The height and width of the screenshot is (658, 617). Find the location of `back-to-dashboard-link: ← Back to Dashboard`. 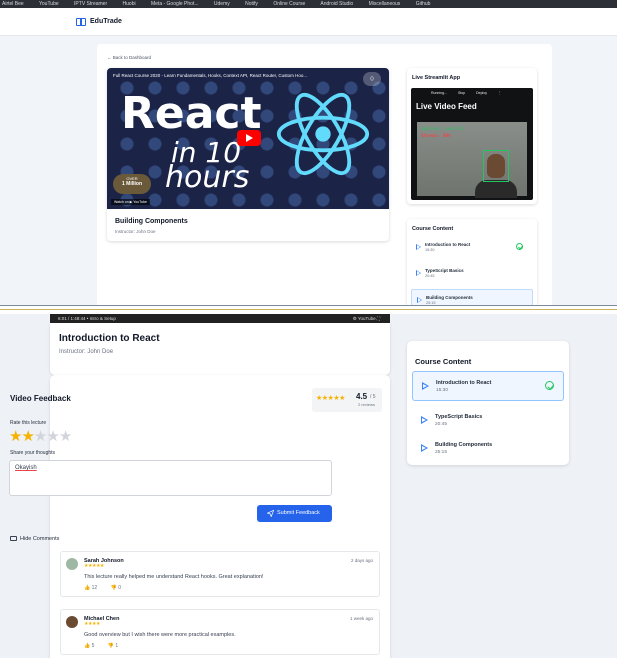

back-to-dashboard-link: ← Back to Dashboard is located at coordinates (129, 57).